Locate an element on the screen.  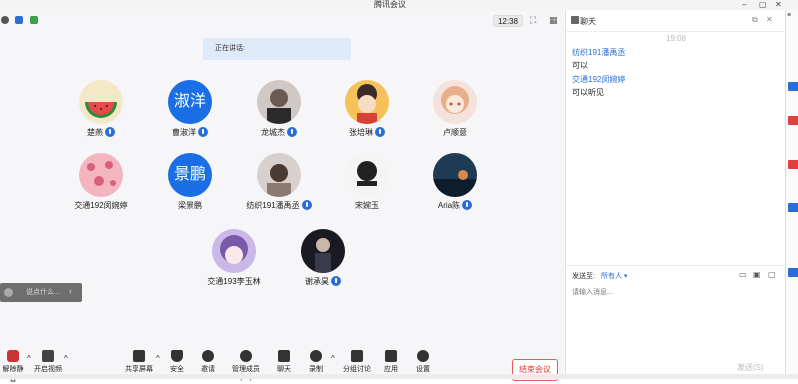
share-screen-button: 共享屏幕 is located at coordinates (139, 362).